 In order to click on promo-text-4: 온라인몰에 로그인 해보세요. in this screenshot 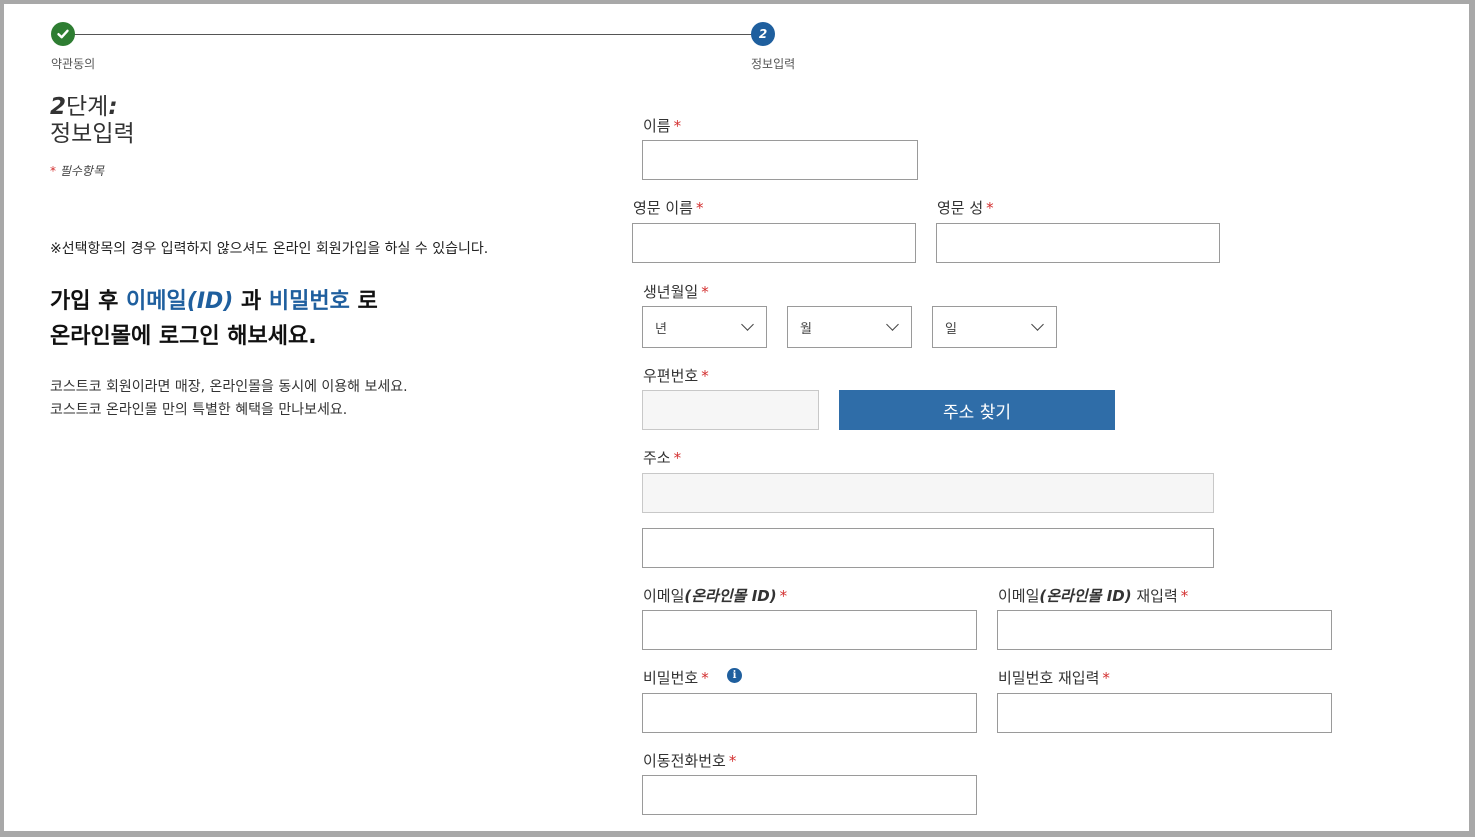, I will do `click(183, 336)`.